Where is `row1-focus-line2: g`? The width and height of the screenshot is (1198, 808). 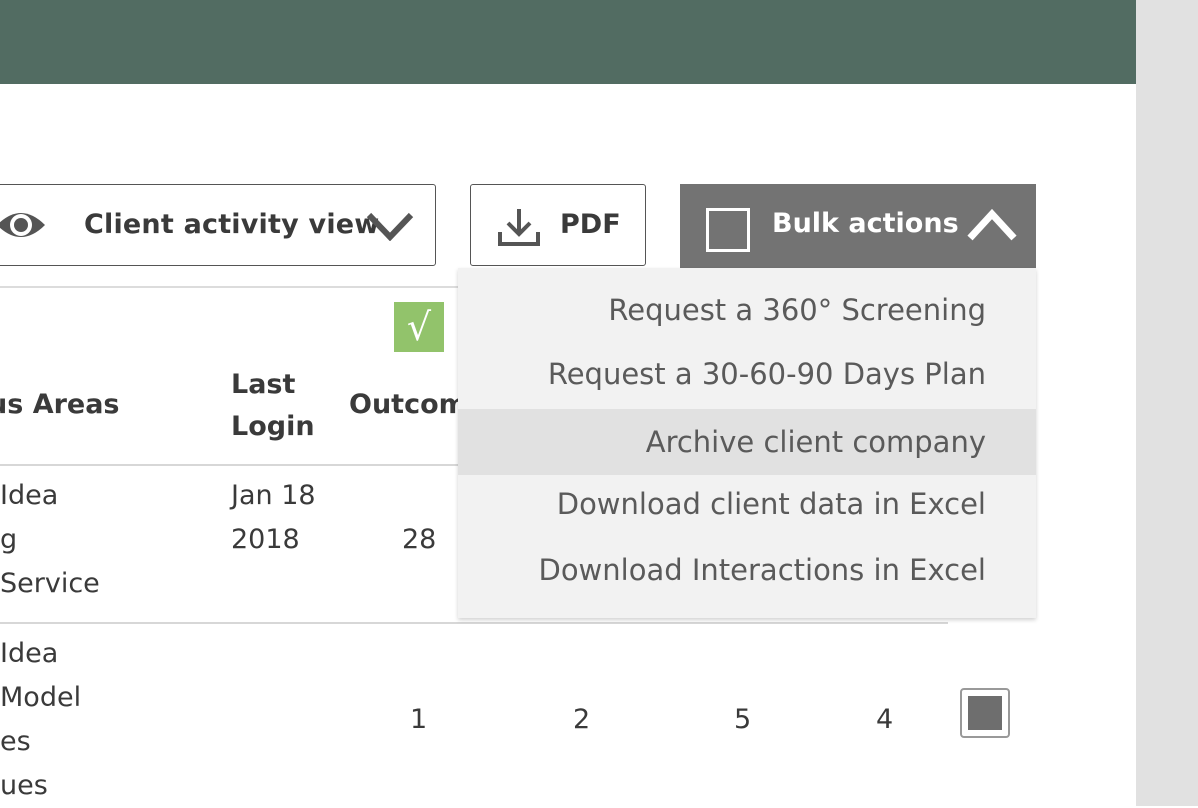 row1-focus-line2: g is located at coordinates (9, 539).